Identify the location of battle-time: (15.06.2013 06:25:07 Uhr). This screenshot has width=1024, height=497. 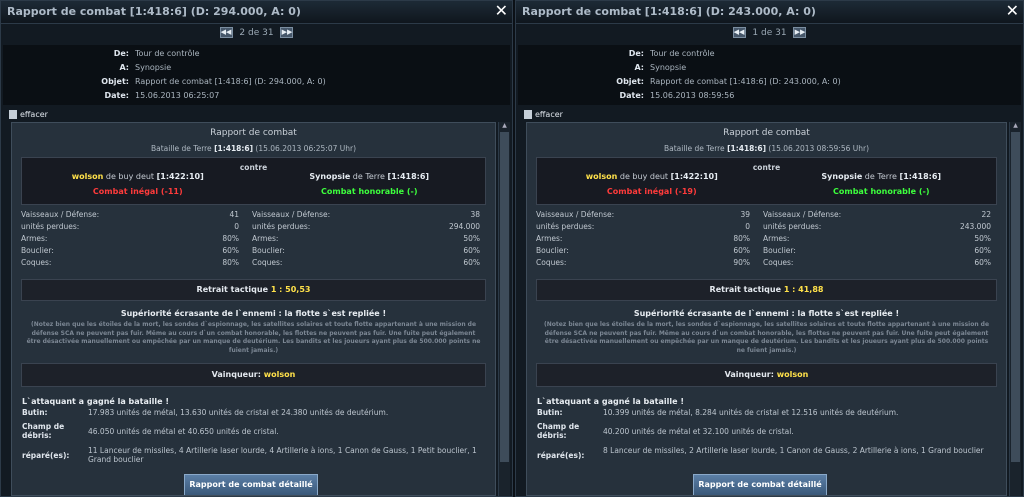
(305, 148).